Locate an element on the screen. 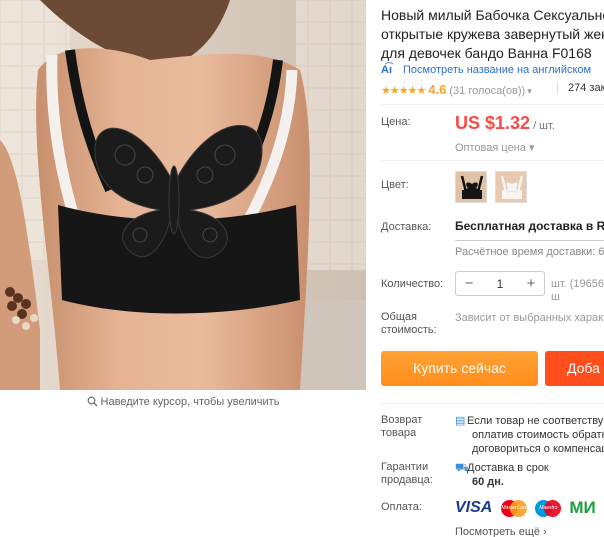  shipping-method: Бесплатная доставка в Russi is located at coordinates (529, 226).